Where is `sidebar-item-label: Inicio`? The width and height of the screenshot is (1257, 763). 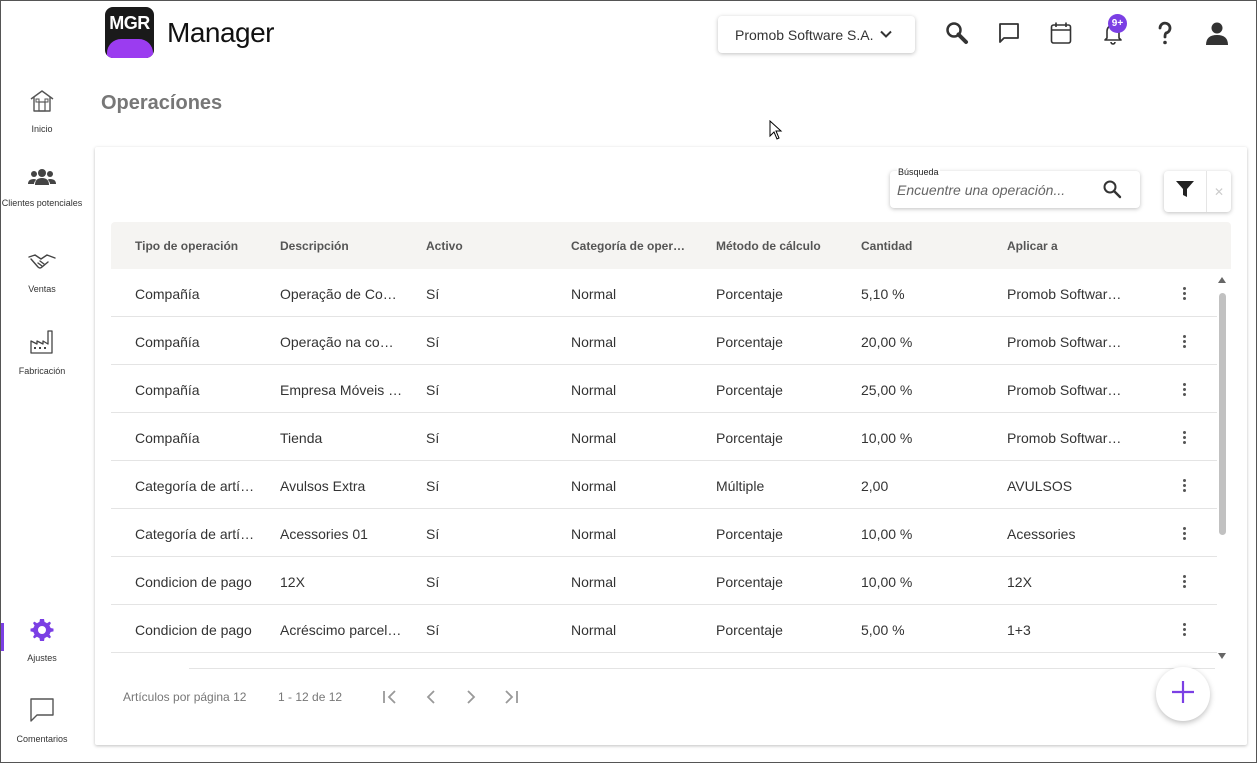
sidebar-item-label: Inicio is located at coordinates (42, 129).